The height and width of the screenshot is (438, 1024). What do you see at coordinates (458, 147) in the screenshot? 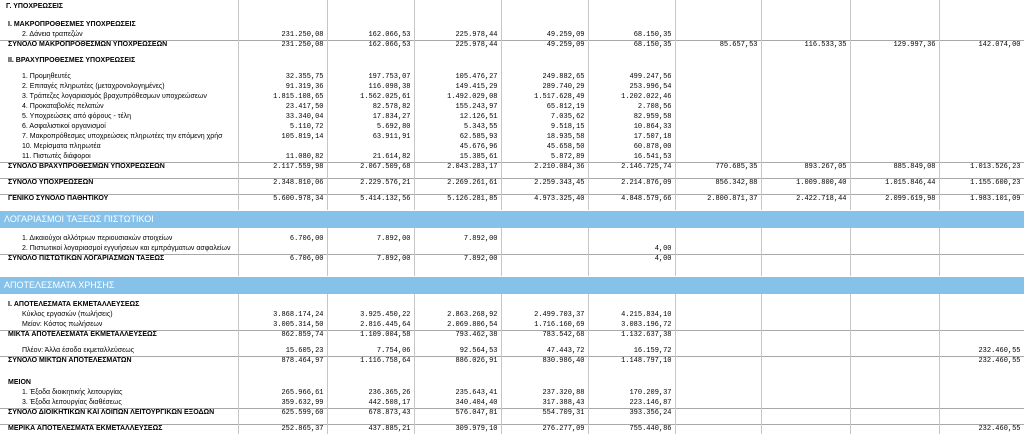
I see `value-cell: 45.676,96` at bounding box center [458, 147].